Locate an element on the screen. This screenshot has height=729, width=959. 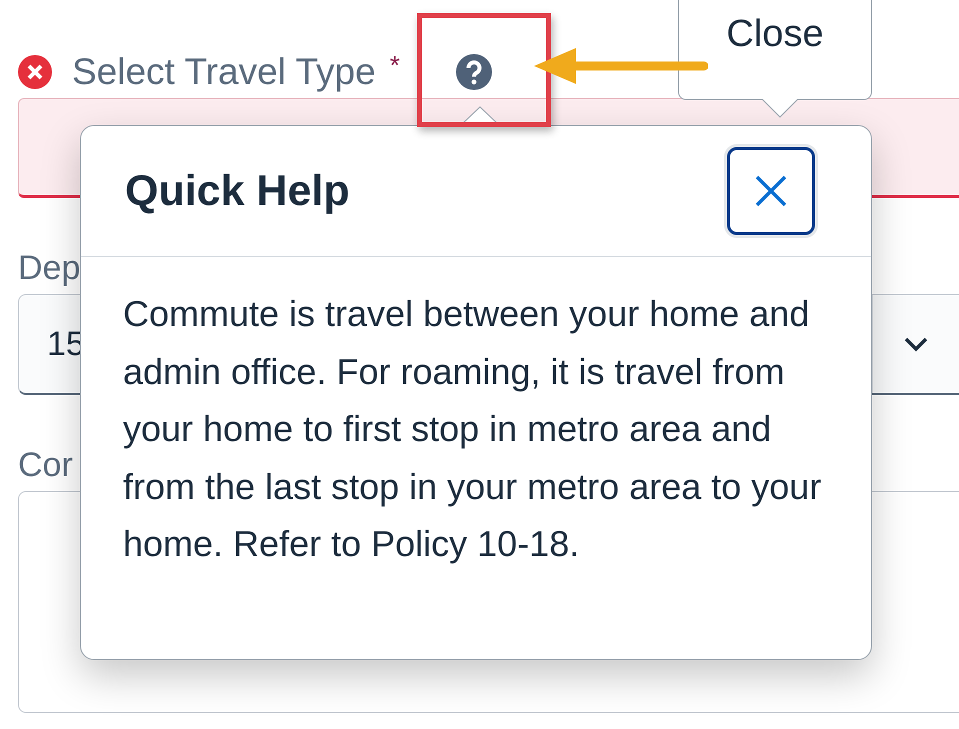
tooltip-text: Close is located at coordinates (775, 35).